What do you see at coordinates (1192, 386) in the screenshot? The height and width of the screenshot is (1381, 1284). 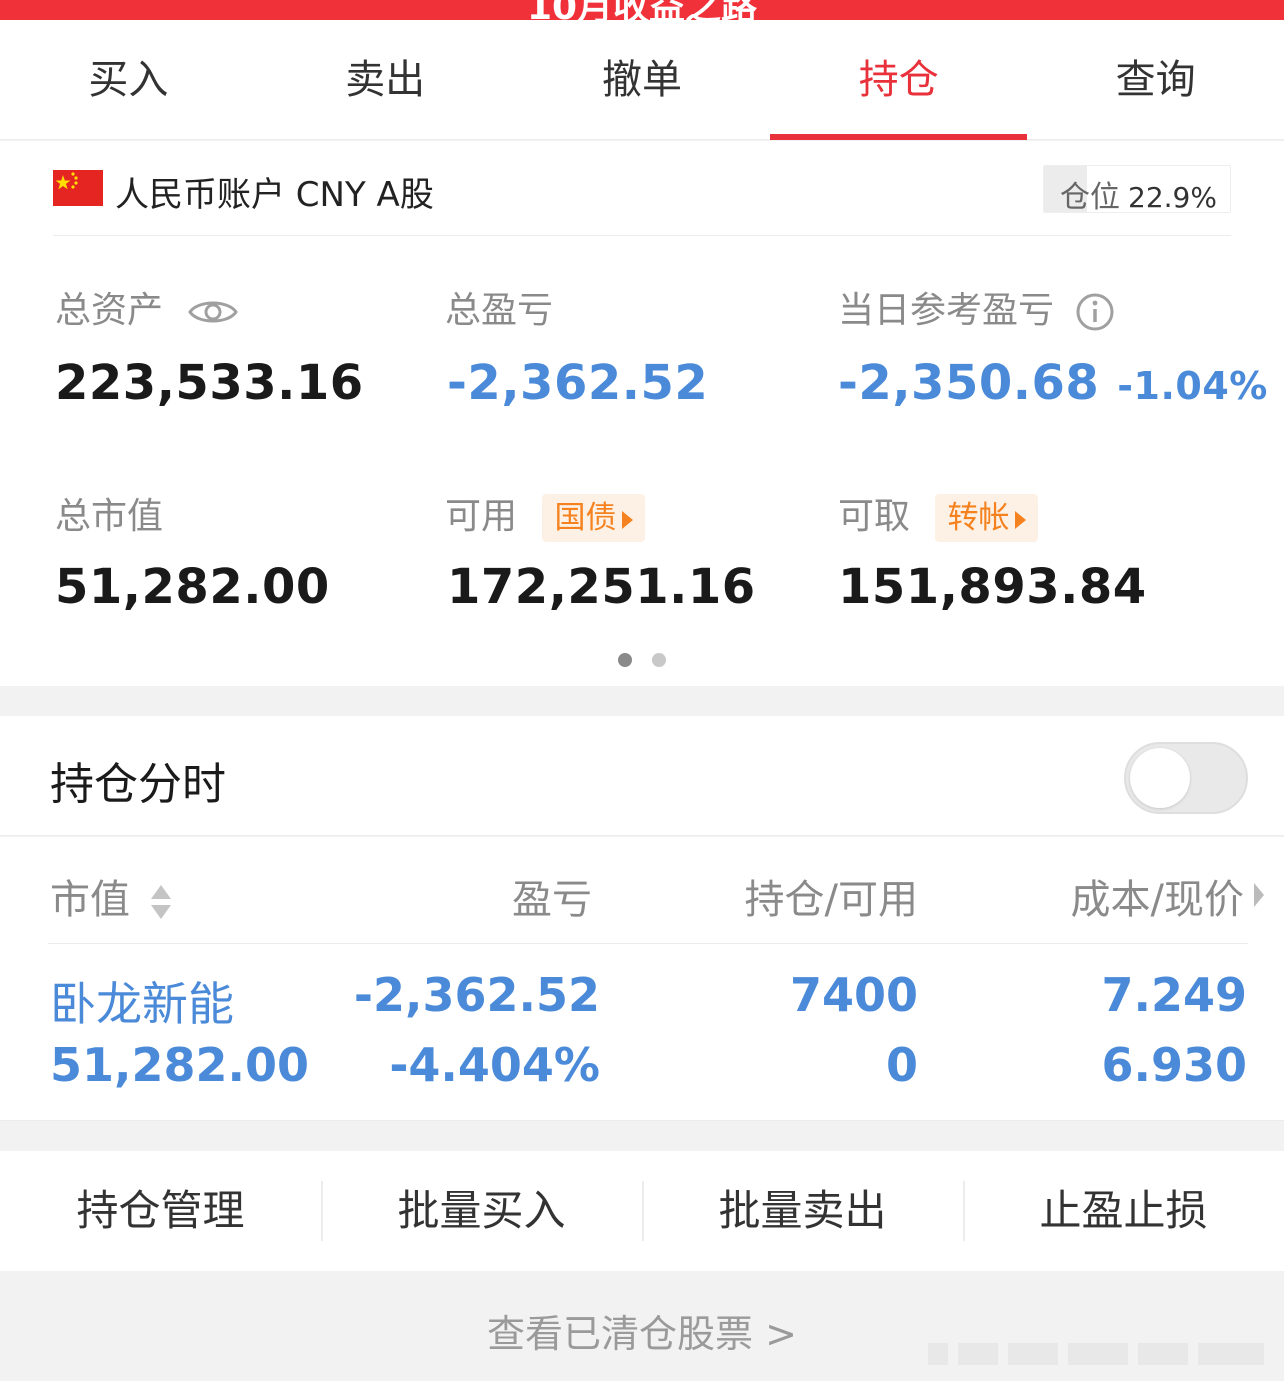 I see `daily-pl-pct: -1.04%` at bounding box center [1192, 386].